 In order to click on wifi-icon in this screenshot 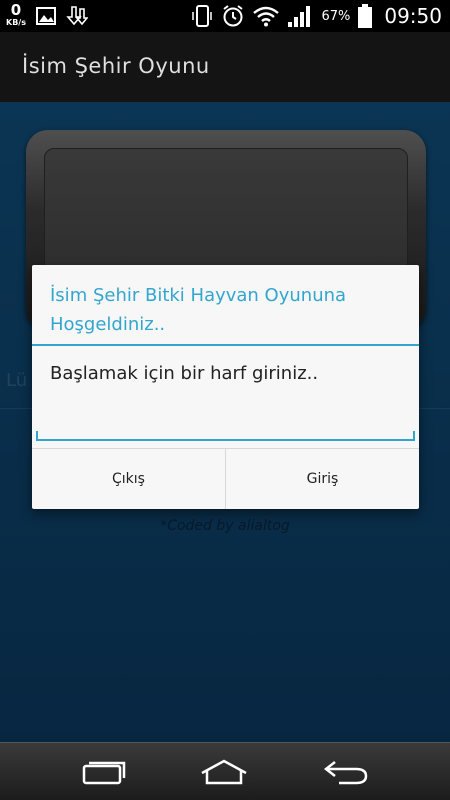, I will do `click(266, 16)`.